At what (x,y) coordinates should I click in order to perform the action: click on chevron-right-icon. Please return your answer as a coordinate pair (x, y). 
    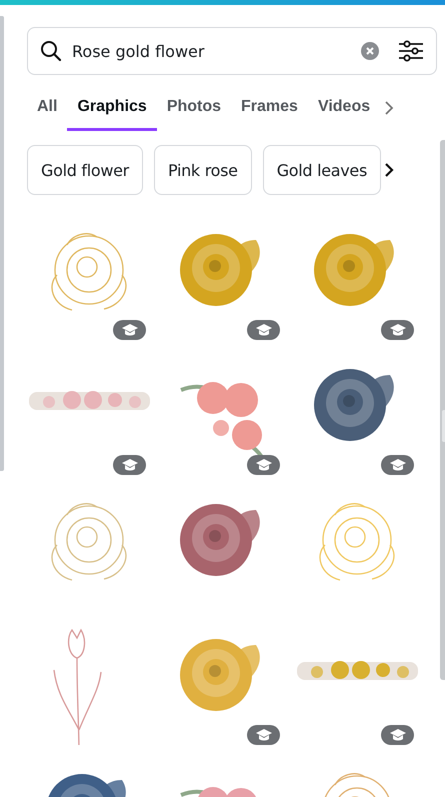
    Looking at the image, I should click on (389, 170).